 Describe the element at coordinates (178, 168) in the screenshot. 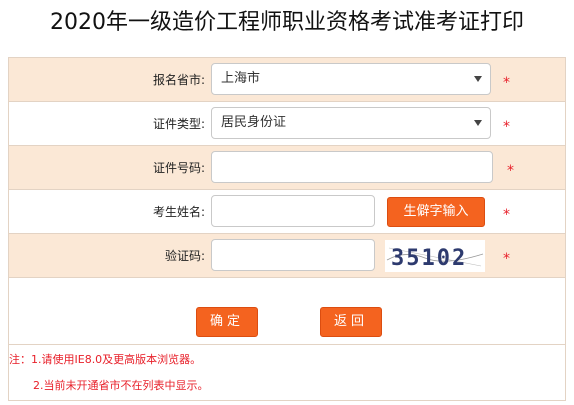

I see `id-number-label: 证件号码:` at that location.